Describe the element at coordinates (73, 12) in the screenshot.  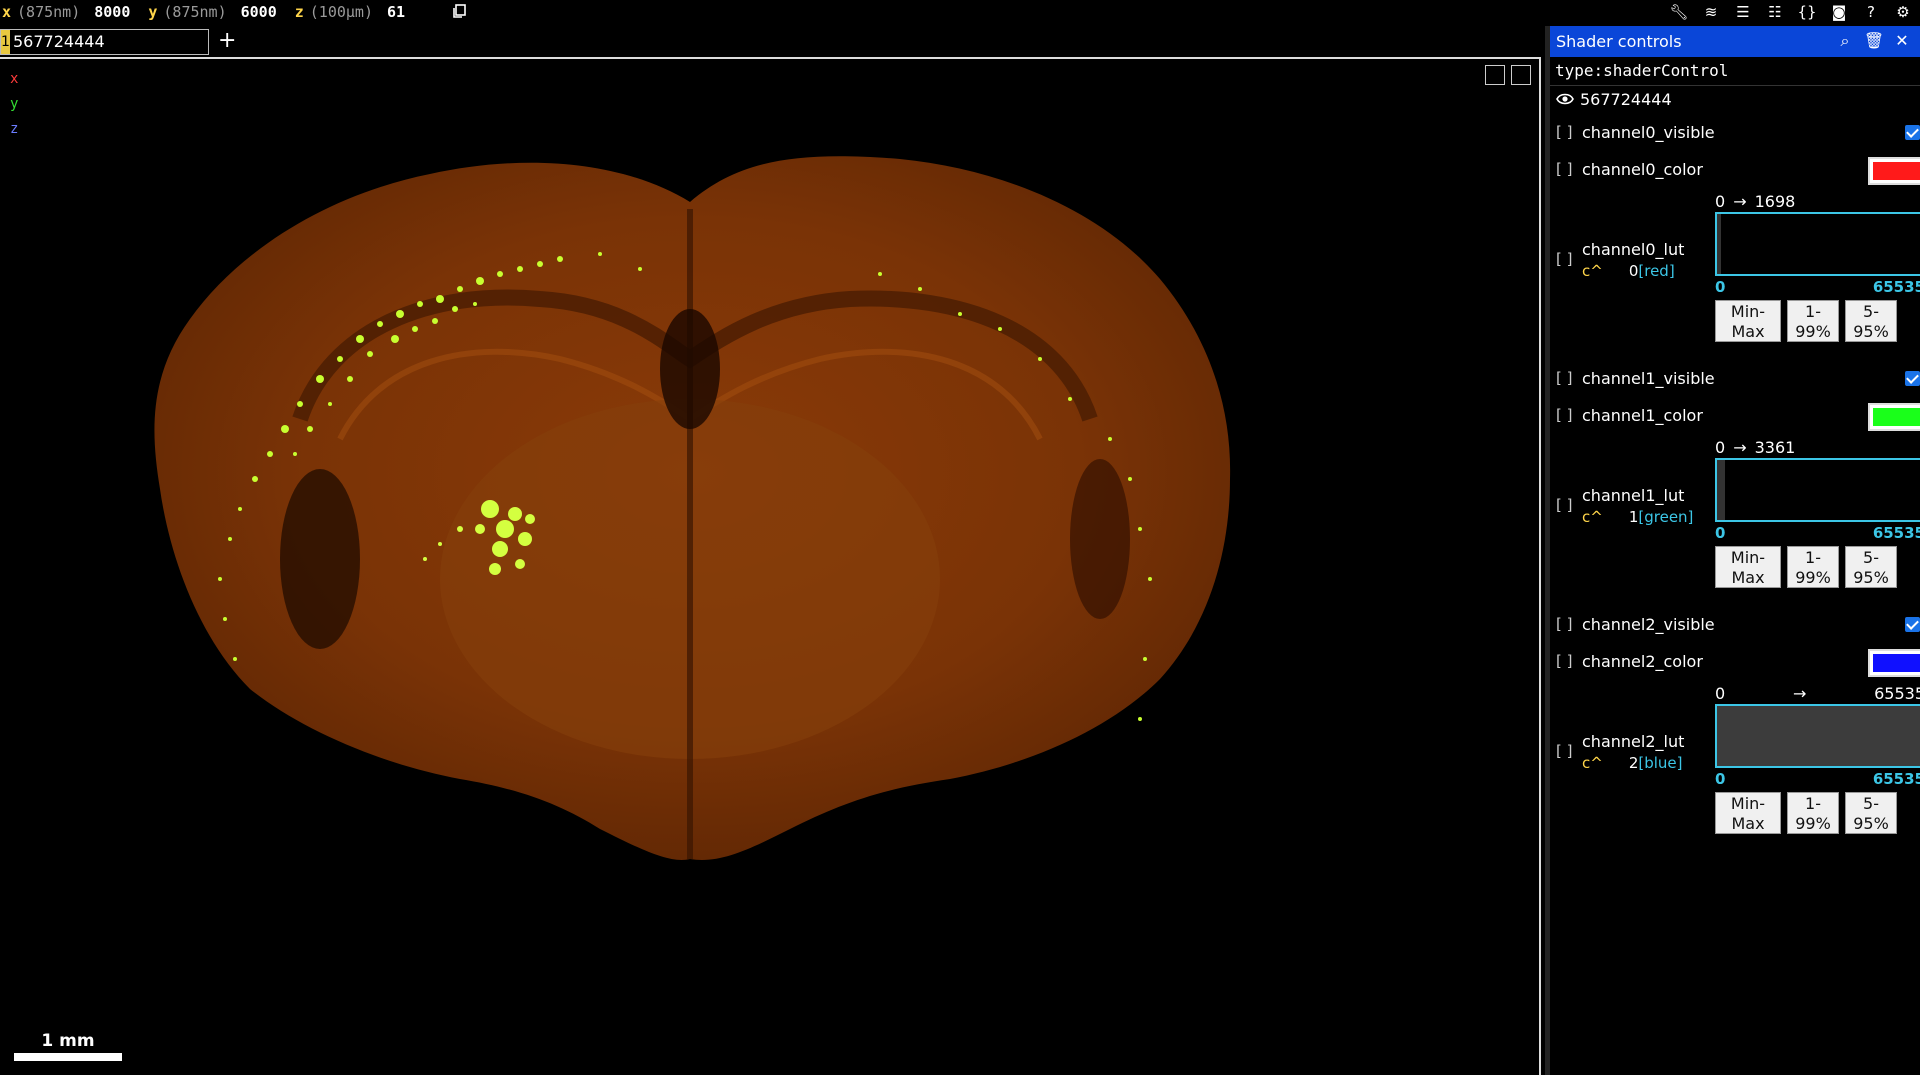
I see `x-coordinate: x (875nm) 8000` at that location.